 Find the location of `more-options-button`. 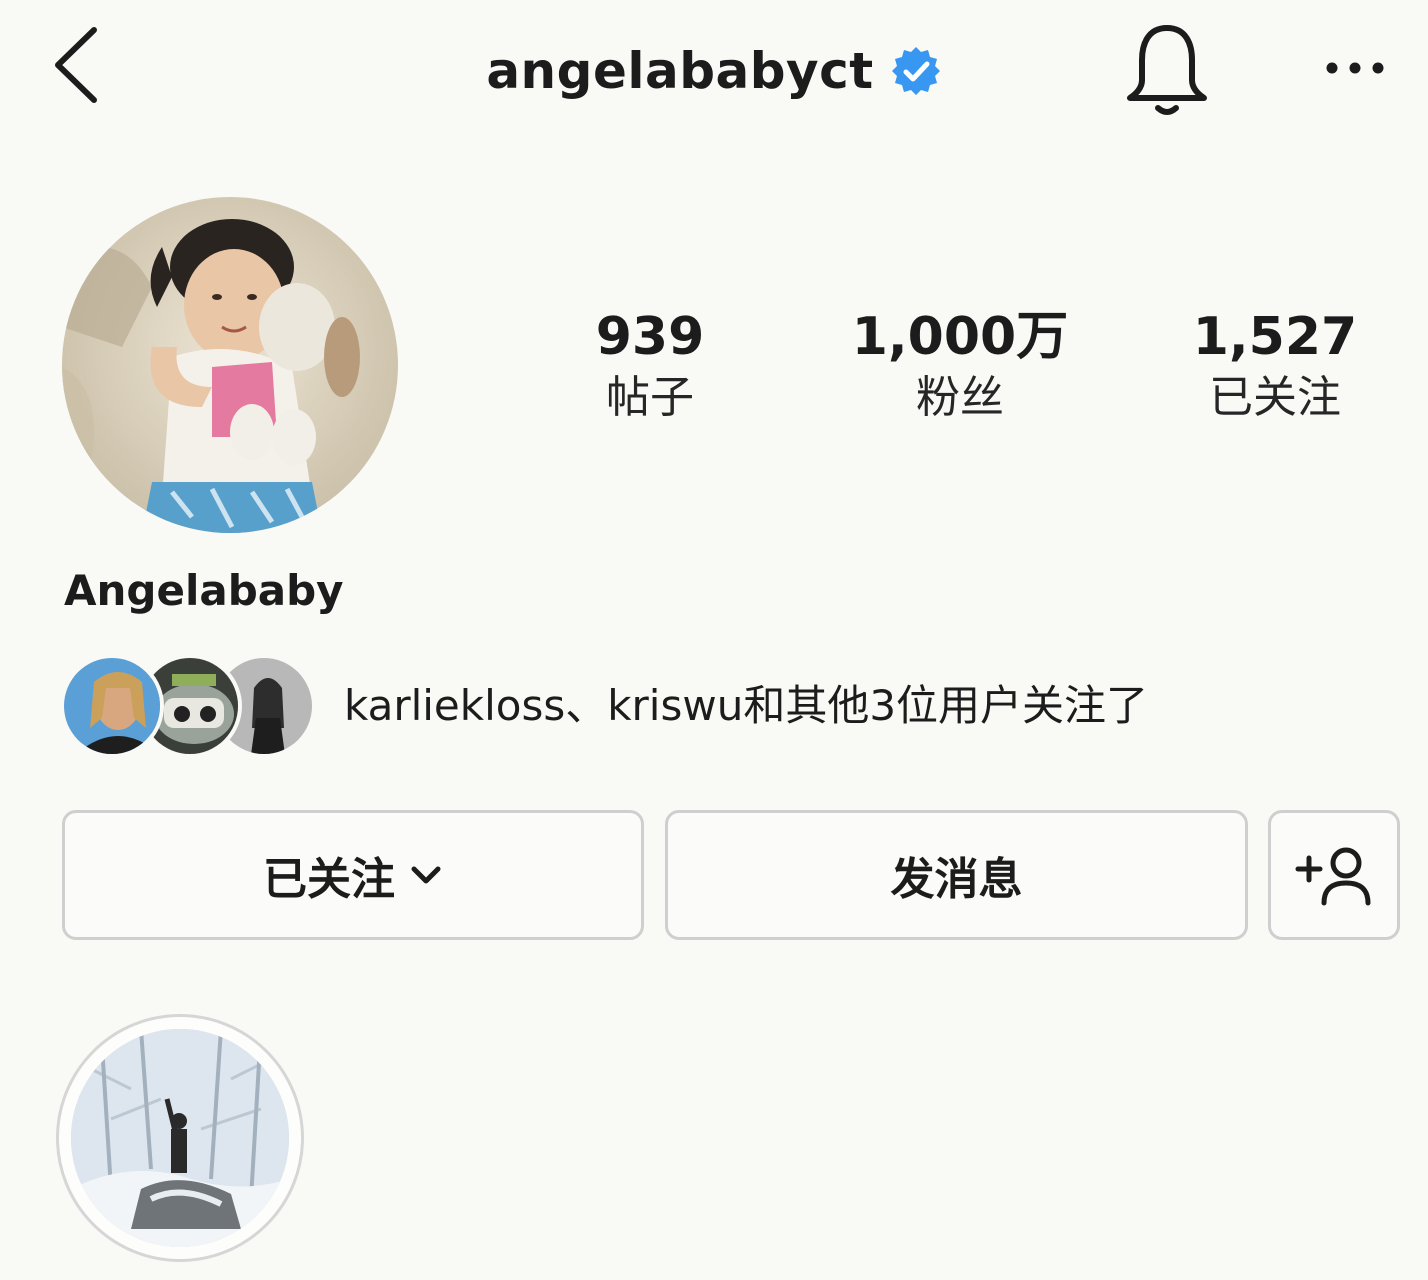

more-options-button is located at coordinates (1355, 68).